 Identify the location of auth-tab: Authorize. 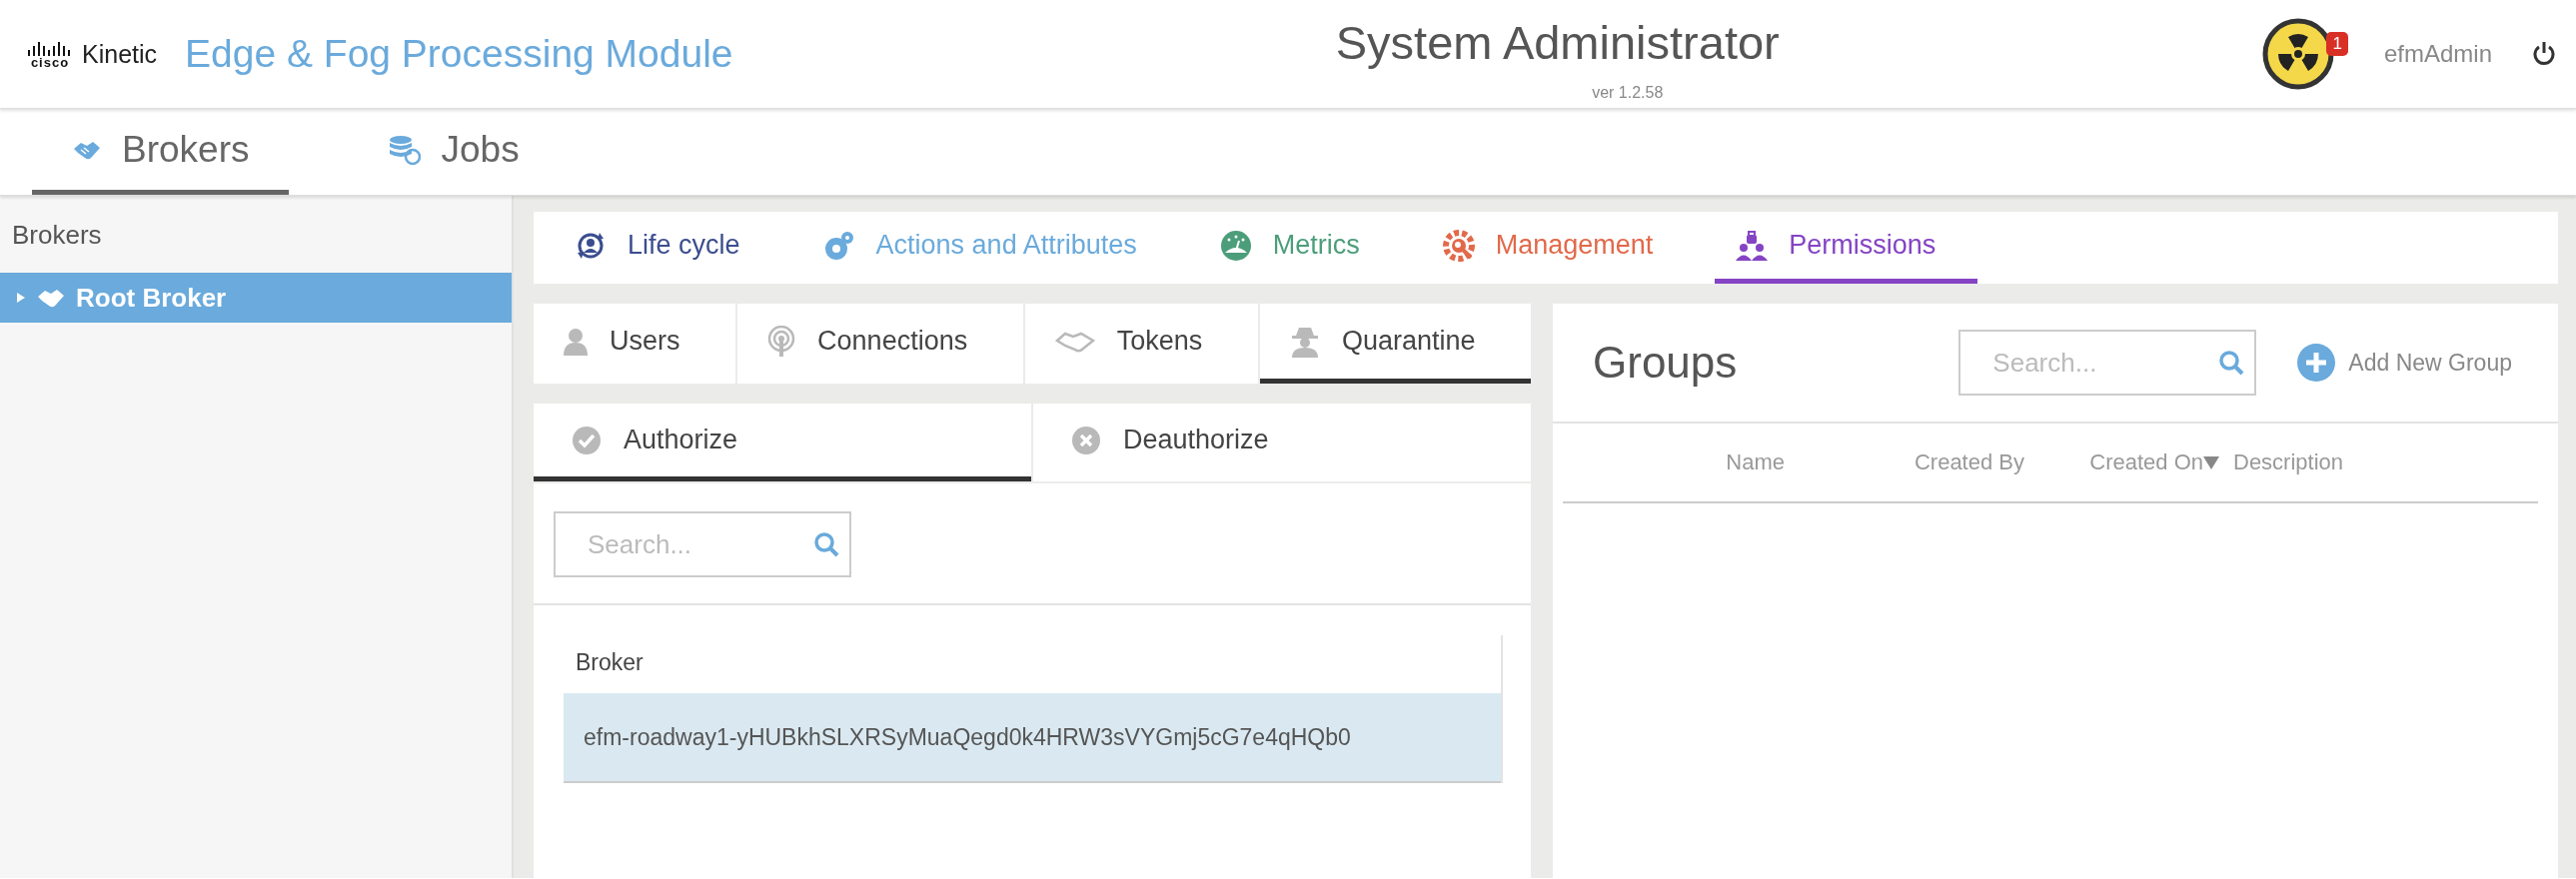
(782, 442).